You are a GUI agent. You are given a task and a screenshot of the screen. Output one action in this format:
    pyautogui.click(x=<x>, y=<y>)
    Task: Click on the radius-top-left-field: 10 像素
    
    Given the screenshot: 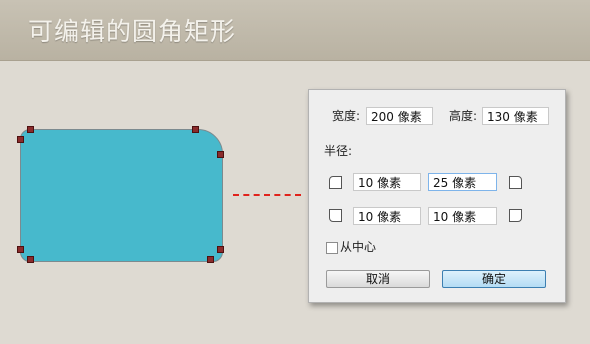 What is the action you would take?
    pyautogui.click(x=387, y=182)
    